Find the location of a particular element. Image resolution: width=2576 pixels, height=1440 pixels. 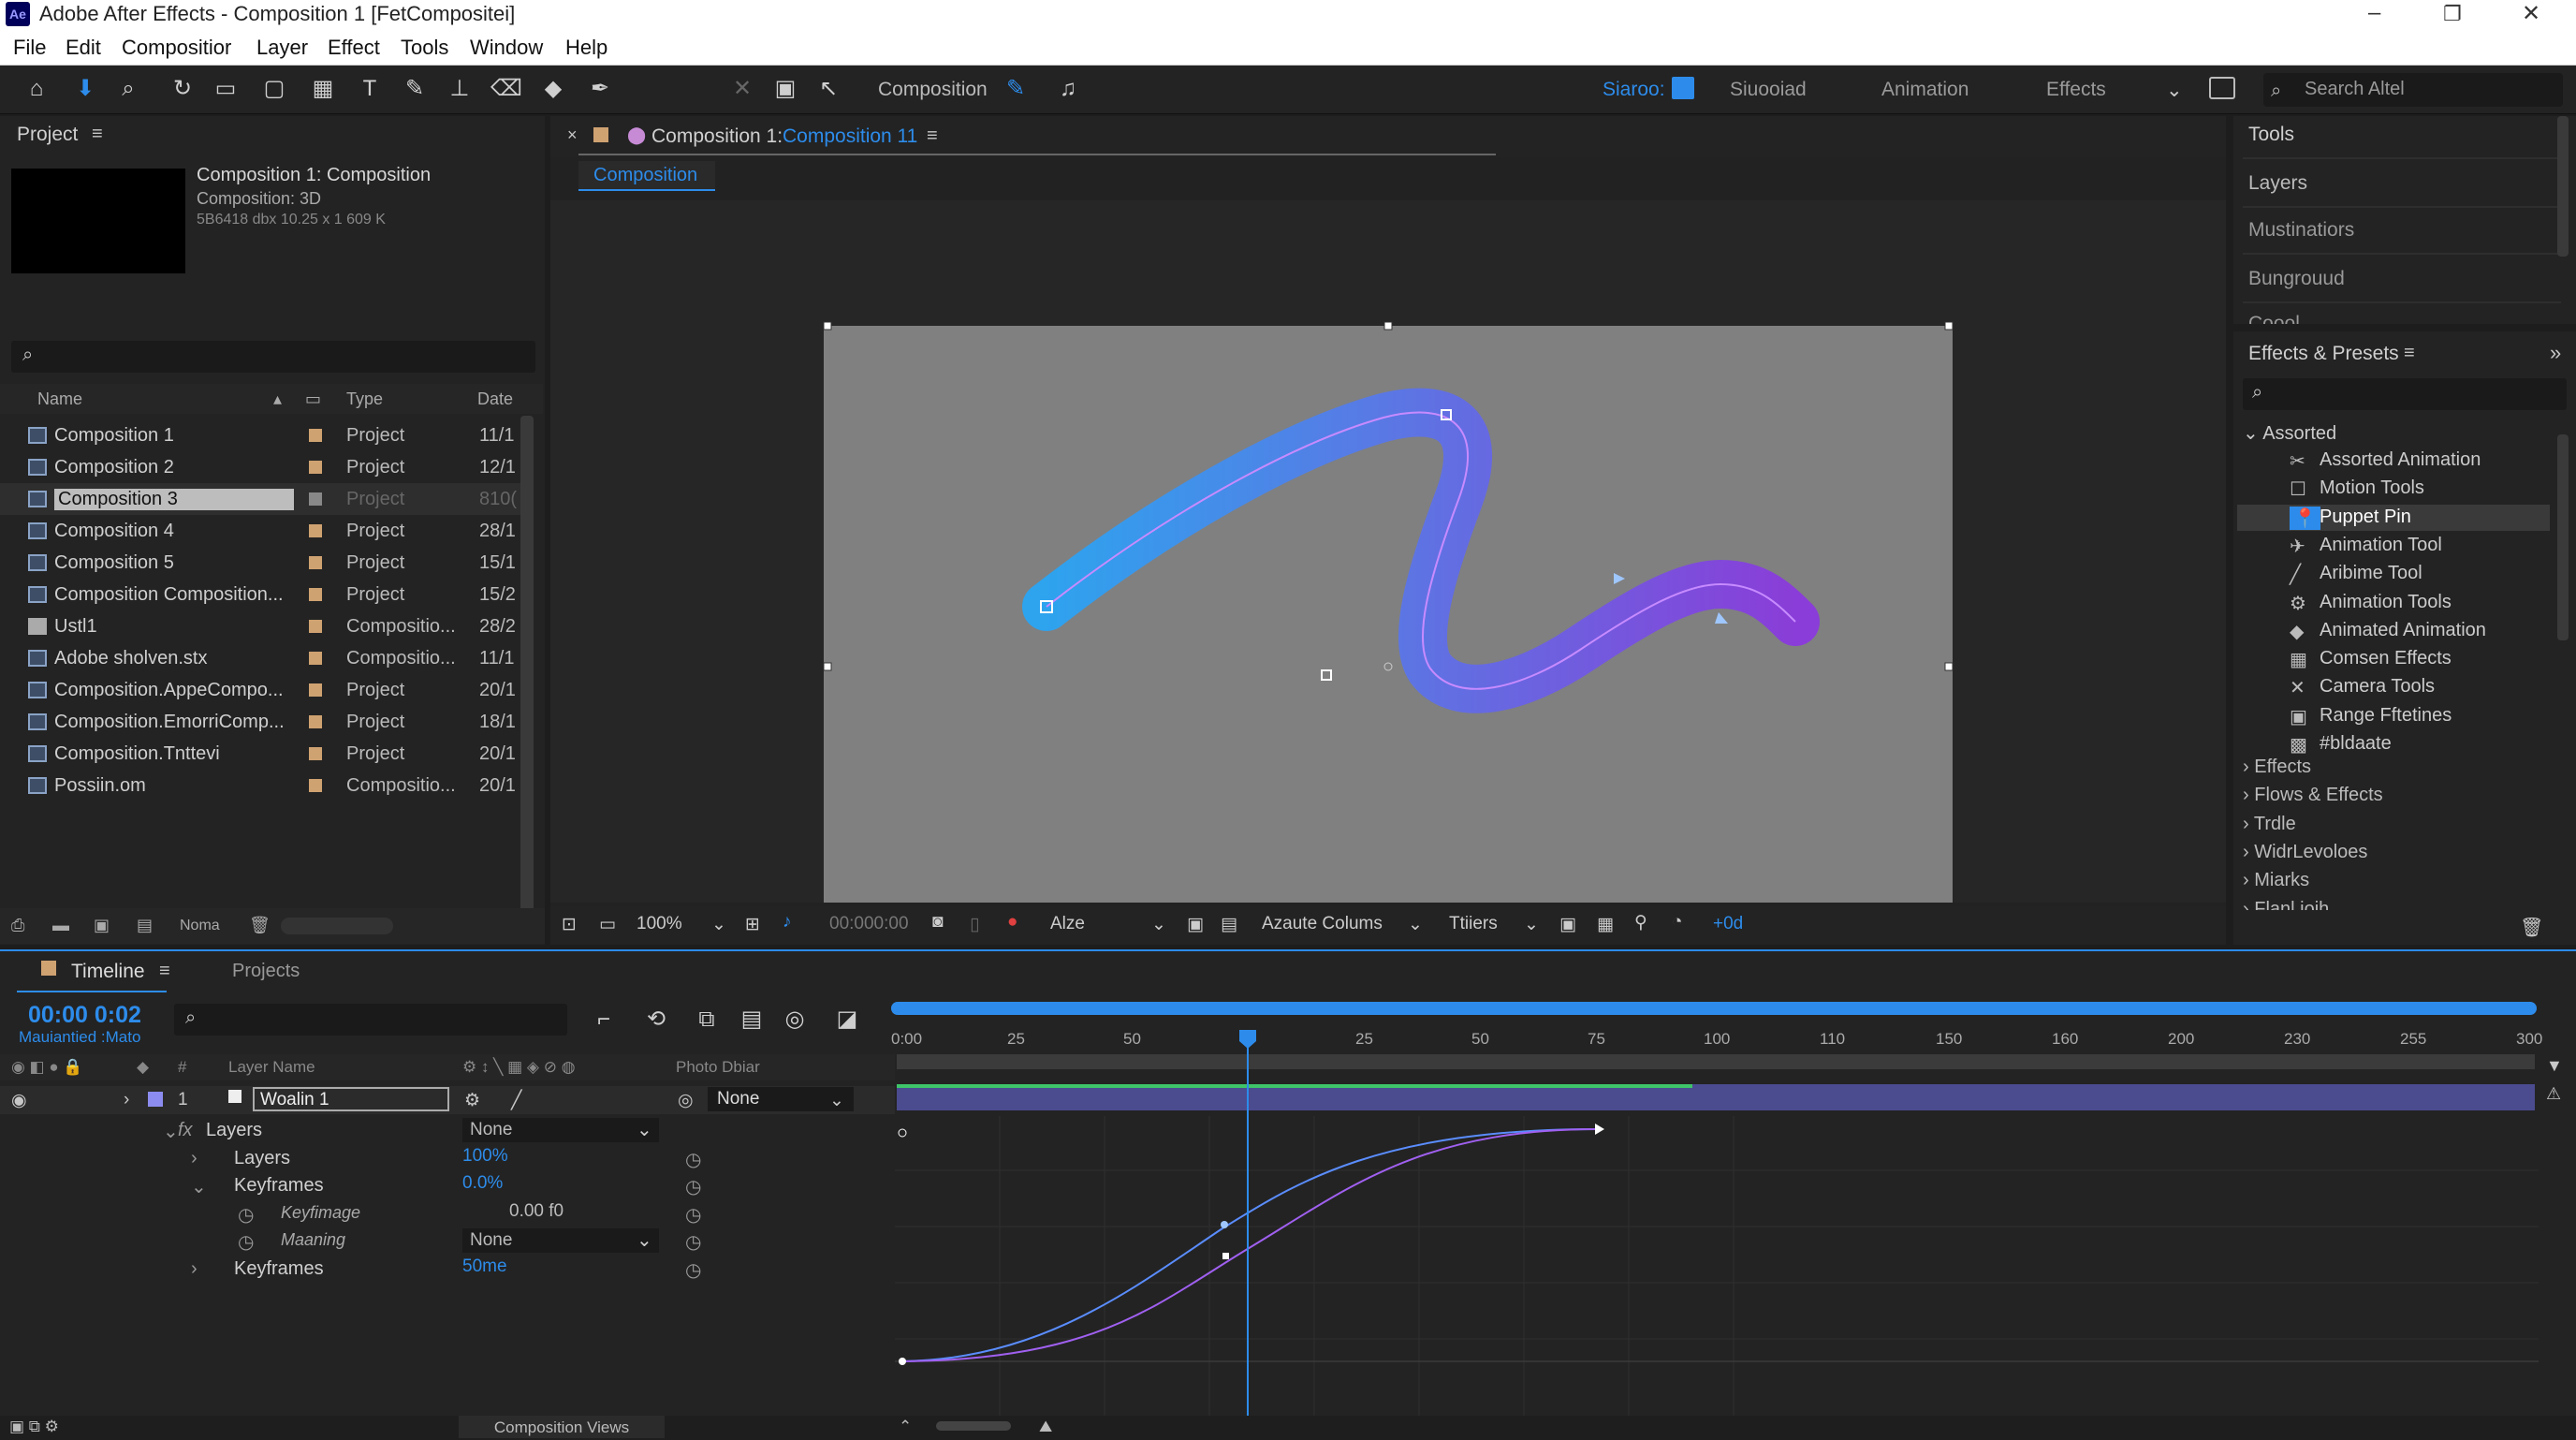

exposure-value: +0d is located at coordinates (1728, 924).